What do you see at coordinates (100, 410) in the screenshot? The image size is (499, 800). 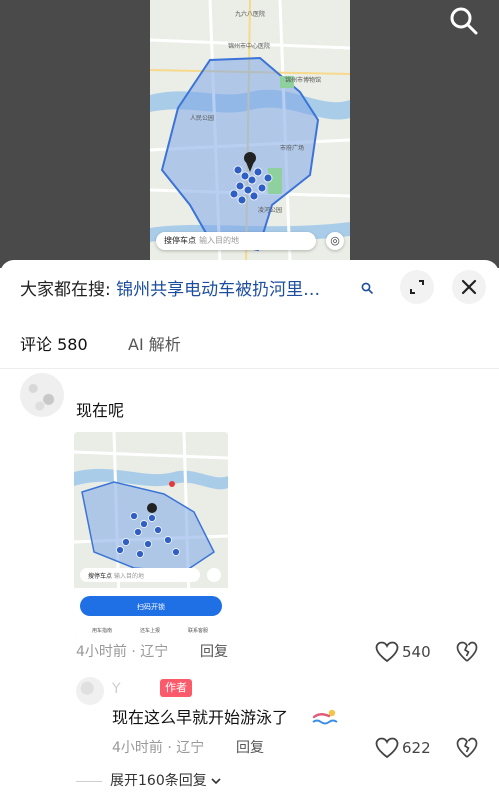 I see `comment-text: 现在呢` at bounding box center [100, 410].